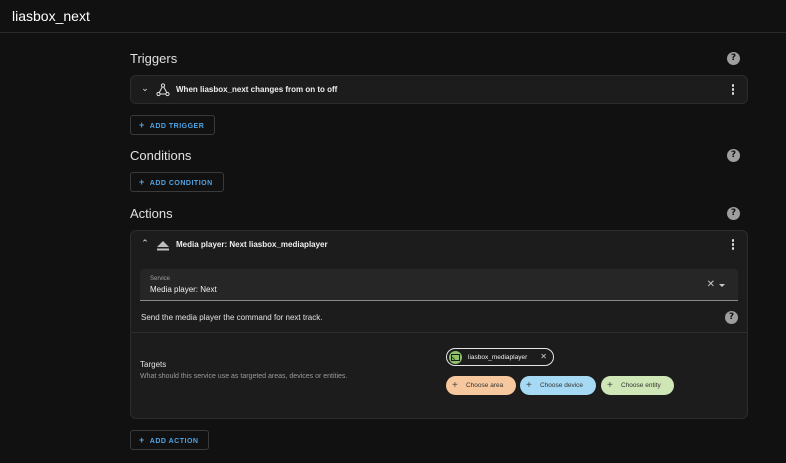  What do you see at coordinates (439, 332) in the screenshot?
I see `divider` at bounding box center [439, 332].